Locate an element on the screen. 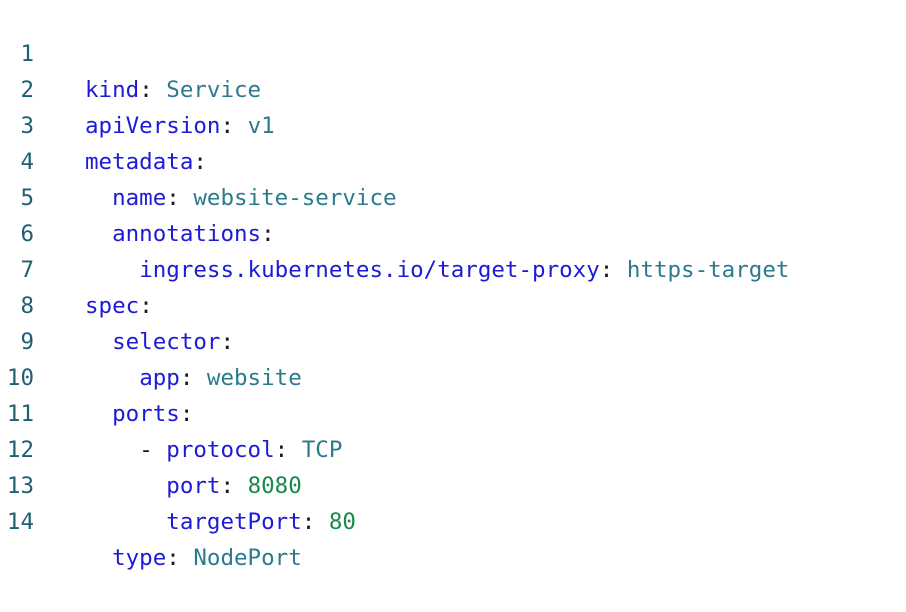 This screenshot has width=906, height=612. code-content: type: NodePort is located at coordinates (193, 558).